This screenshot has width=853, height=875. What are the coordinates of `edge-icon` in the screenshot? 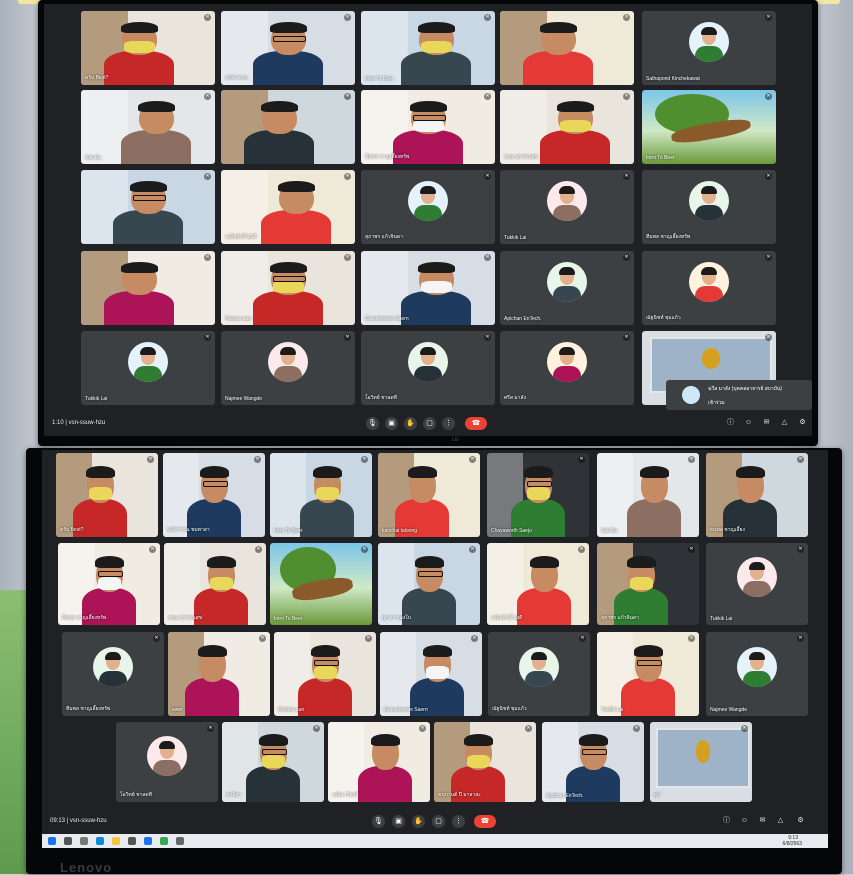 It's located at (100, 841).